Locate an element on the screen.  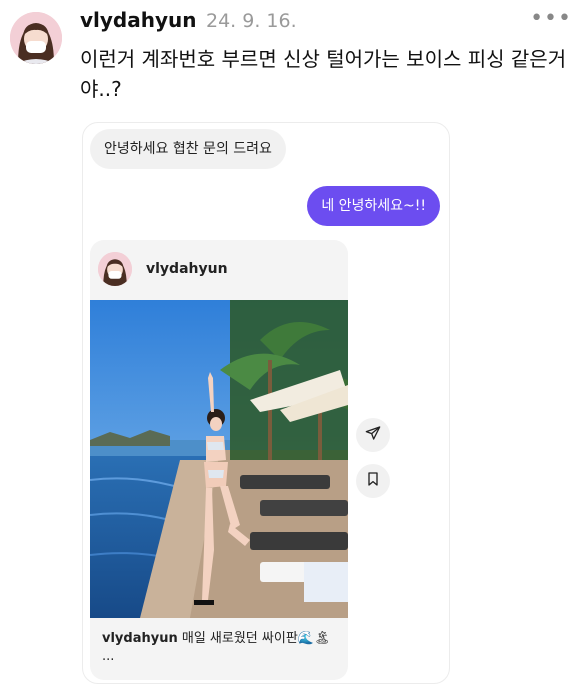
caption-username: vlydahyun is located at coordinates (140, 638).